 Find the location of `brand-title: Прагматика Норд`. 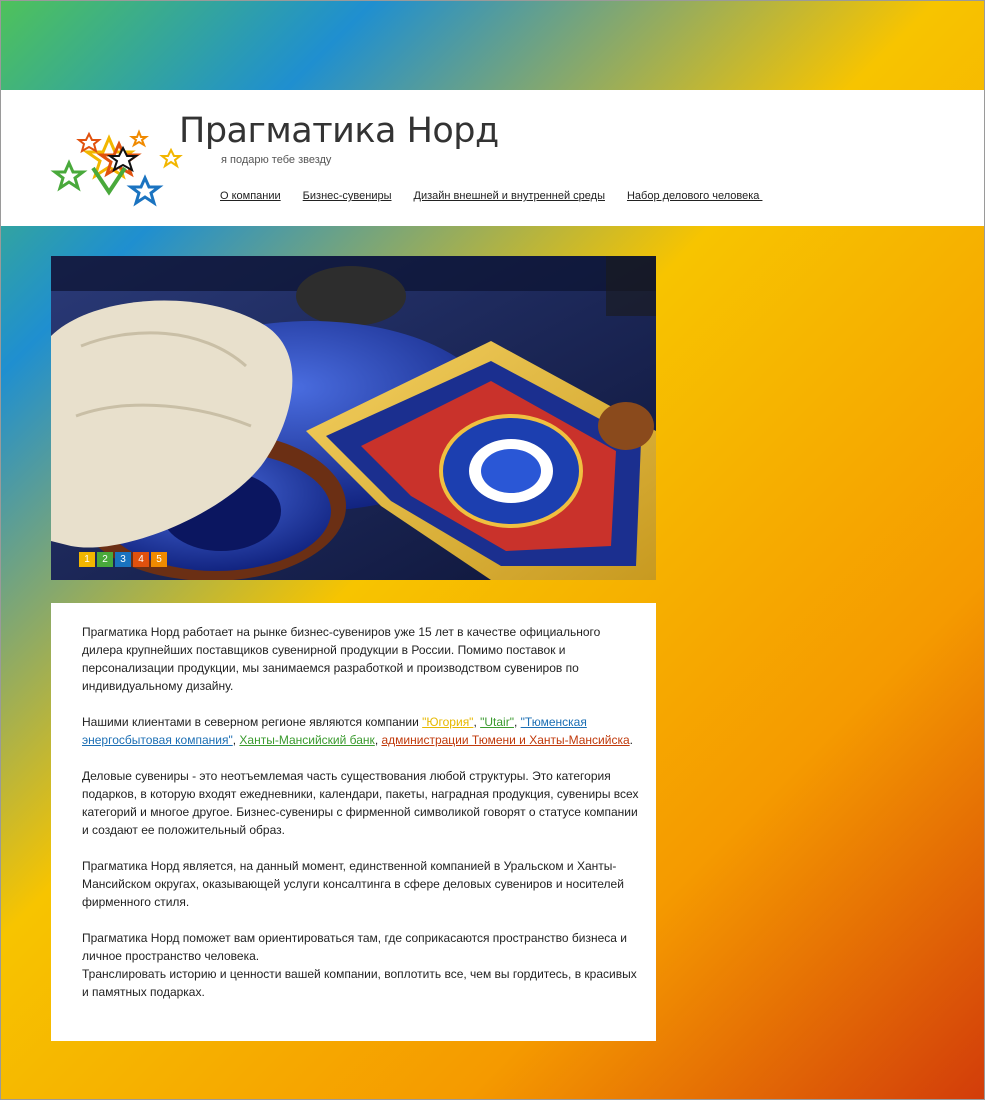

brand-title: Прагматика Норд is located at coordinates (339, 131).